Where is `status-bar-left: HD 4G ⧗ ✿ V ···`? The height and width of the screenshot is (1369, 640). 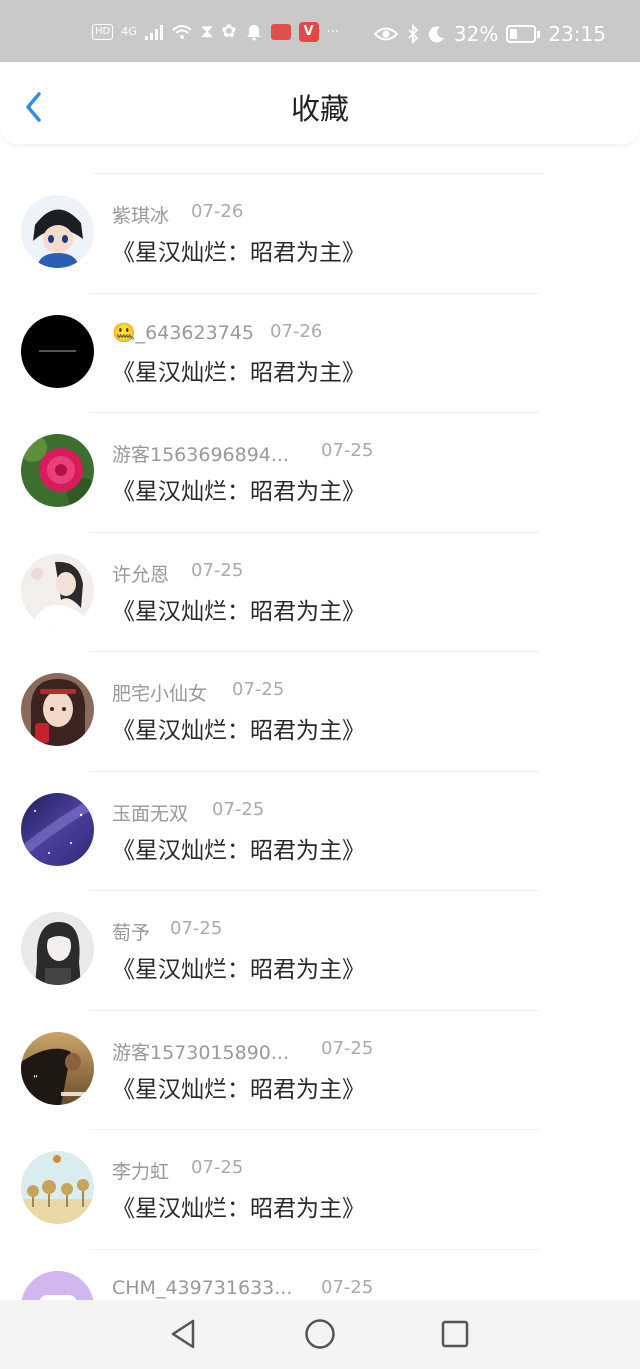
status-bar-left: HD 4G ⧗ ✿ V ··· is located at coordinates (215, 32).